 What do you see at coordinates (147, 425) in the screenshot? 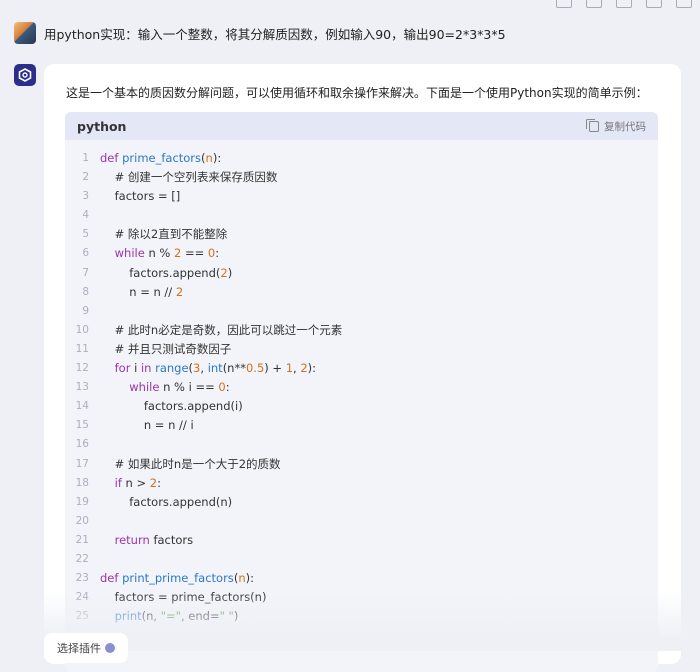
I see `code-text: n = n // i` at bounding box center [147, 425].